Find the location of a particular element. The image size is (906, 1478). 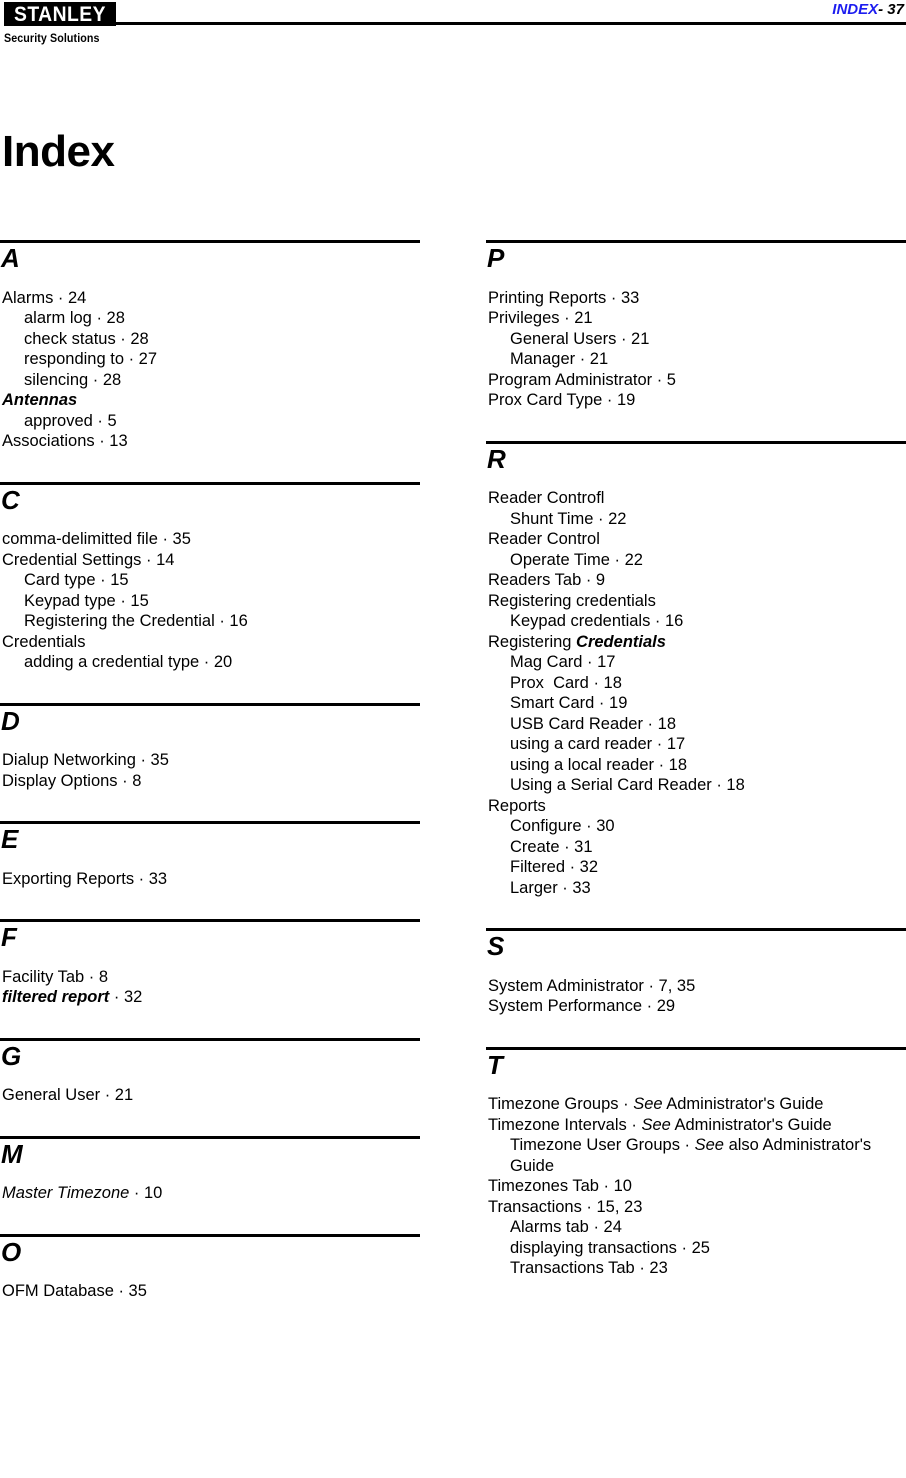

index-entry: System Administrator · 7, 35 is located at coordinates (592, 985).